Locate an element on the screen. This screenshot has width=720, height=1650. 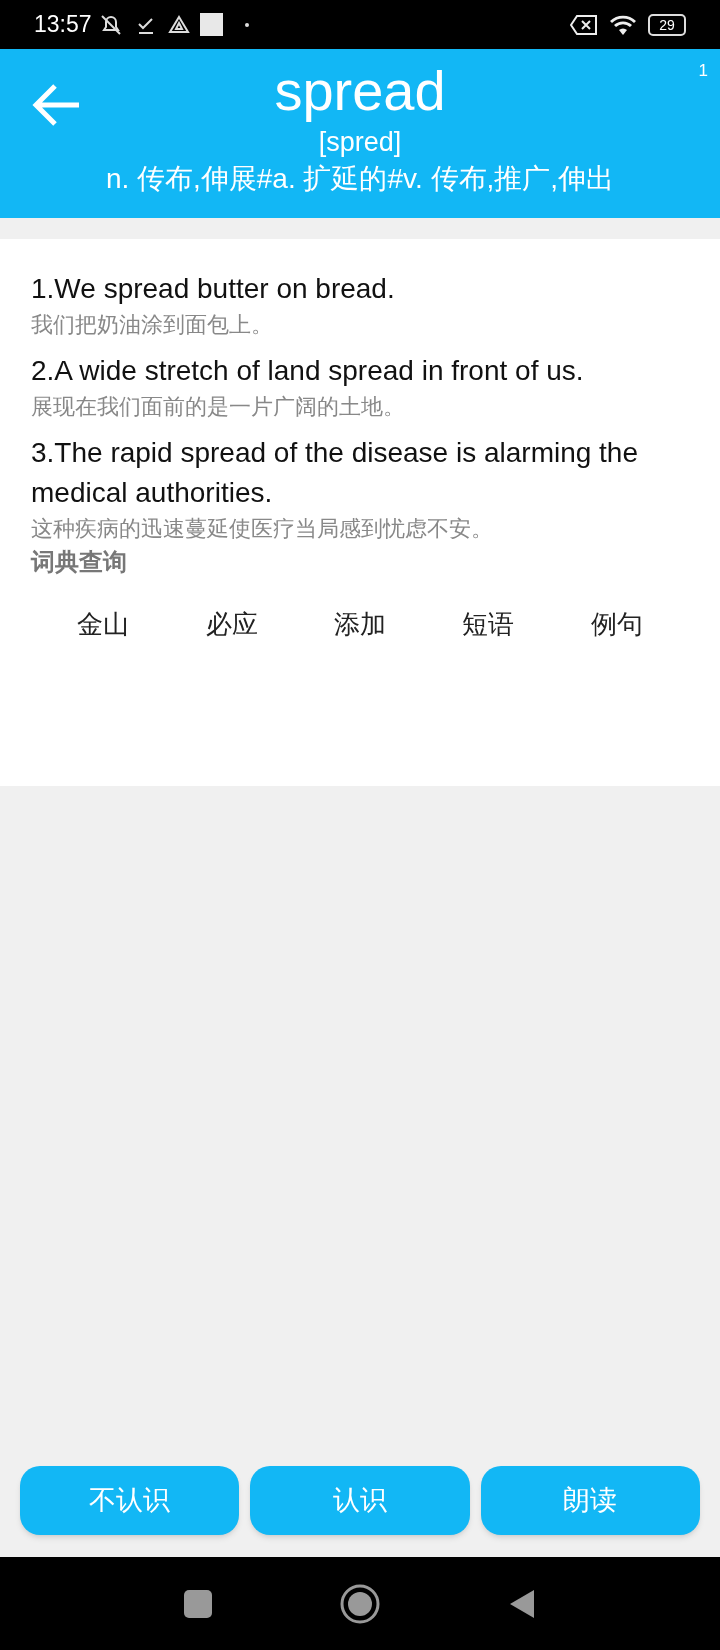
square-icon is located at coordinates (211, 24).